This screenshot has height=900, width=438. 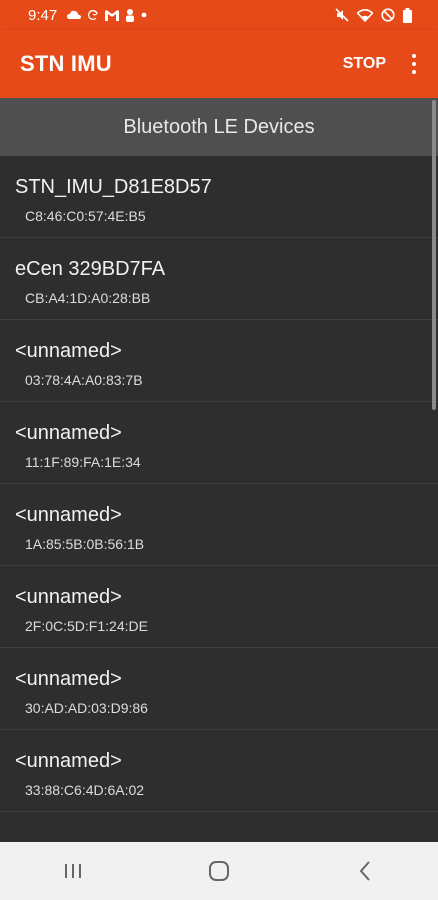 I want to click on status-bar: 9:47, so click(x=219, y=15).